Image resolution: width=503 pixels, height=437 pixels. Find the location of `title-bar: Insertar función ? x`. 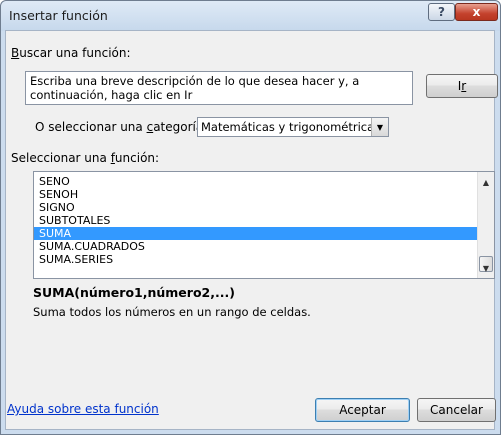

title-bar: Insertar función ? x is located at coordinates (250, 16).